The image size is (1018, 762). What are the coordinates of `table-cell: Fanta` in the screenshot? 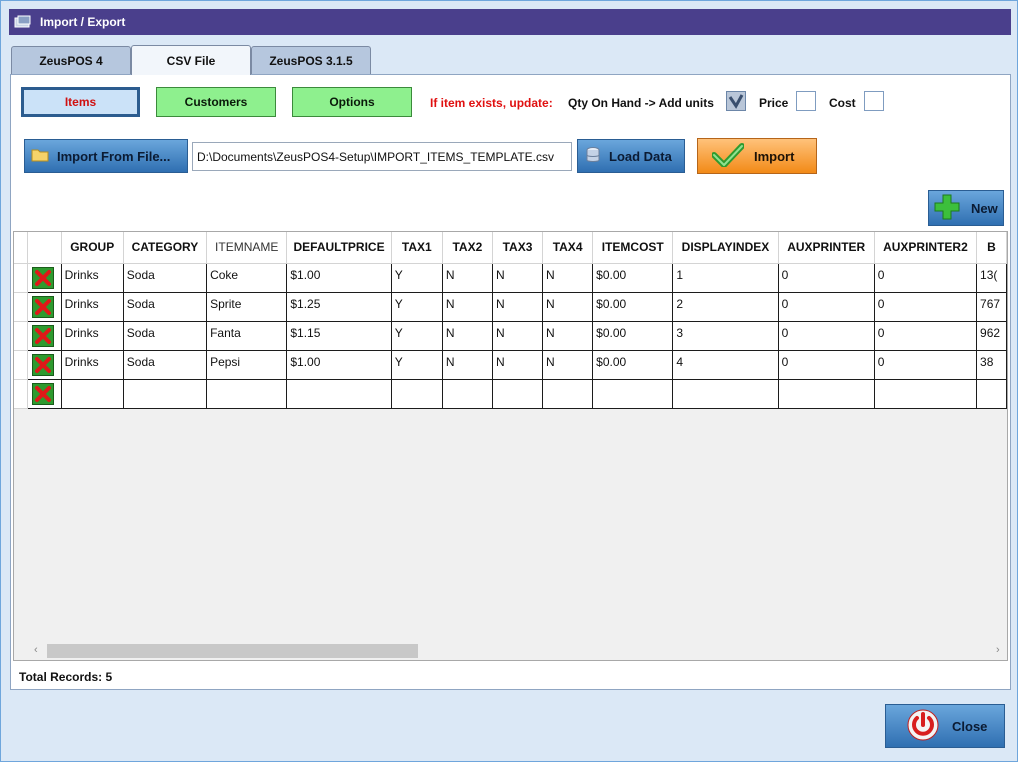 It's located at (247, 336).